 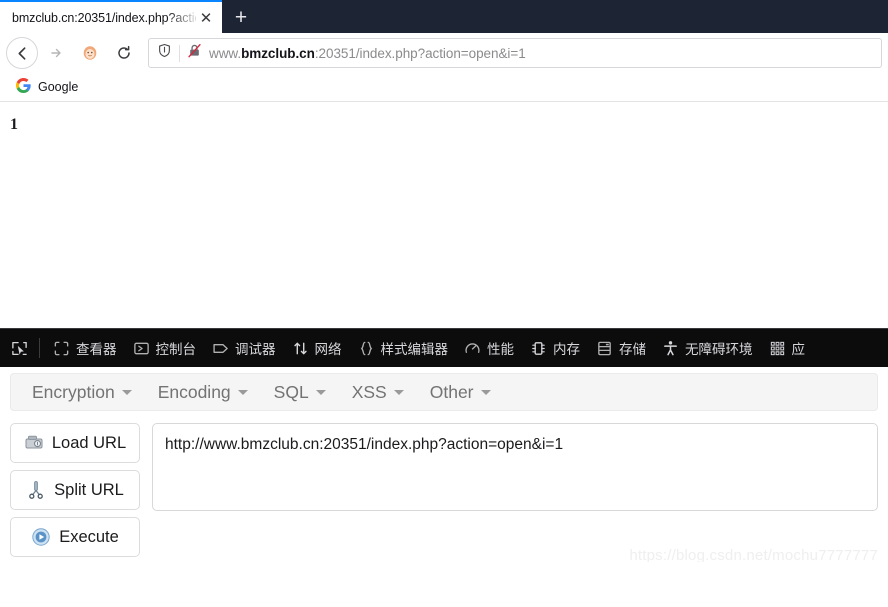 I want to click on devtools-tab-console: 控制台, so click(x=165, y=348).